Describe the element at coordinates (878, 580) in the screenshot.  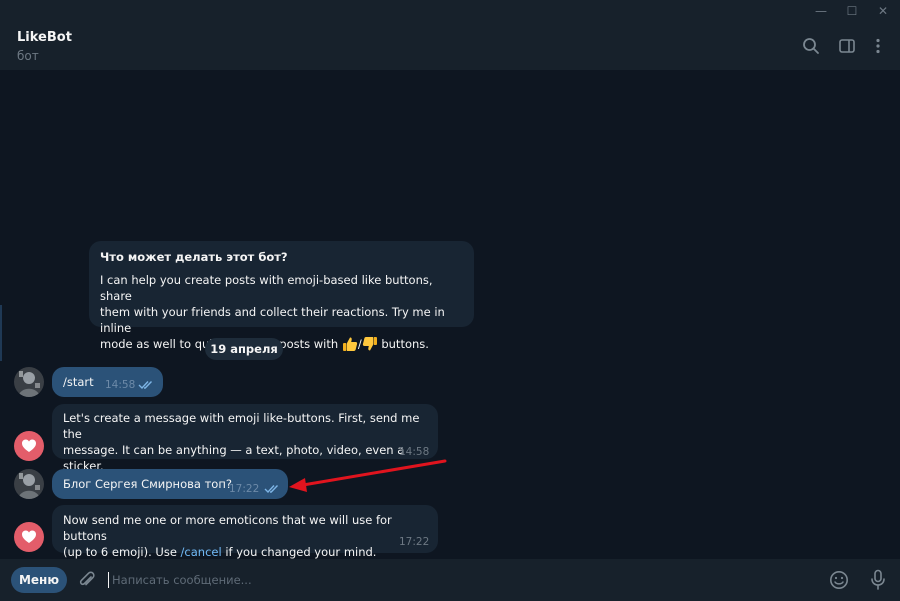
I see `microphone-icon` at that location.